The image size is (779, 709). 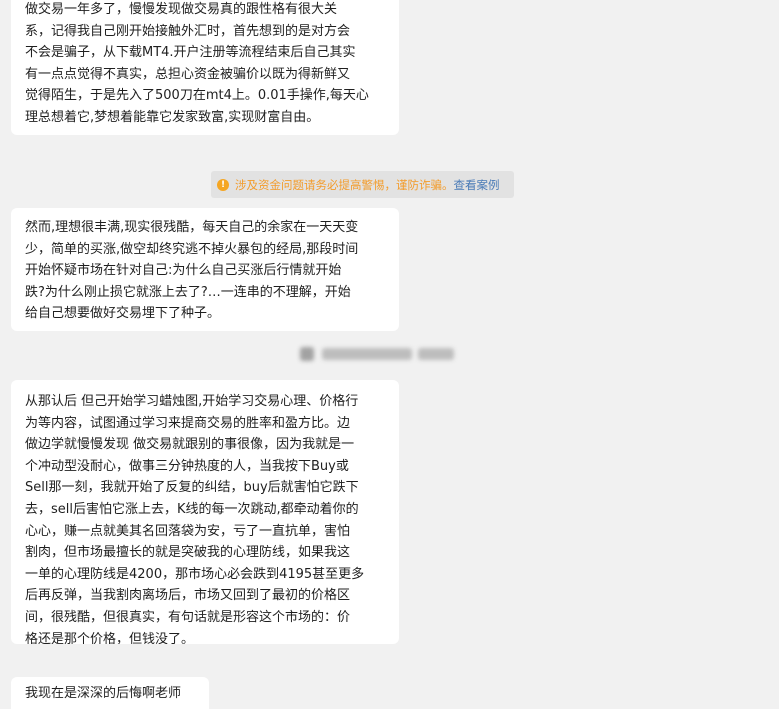 What do you see at coordinates (344, 184) in the screenshot?
I see `notice-text: 涉及资金问题请务必提高警惕，谨防诈骗。` at bounding box center [344, 184].